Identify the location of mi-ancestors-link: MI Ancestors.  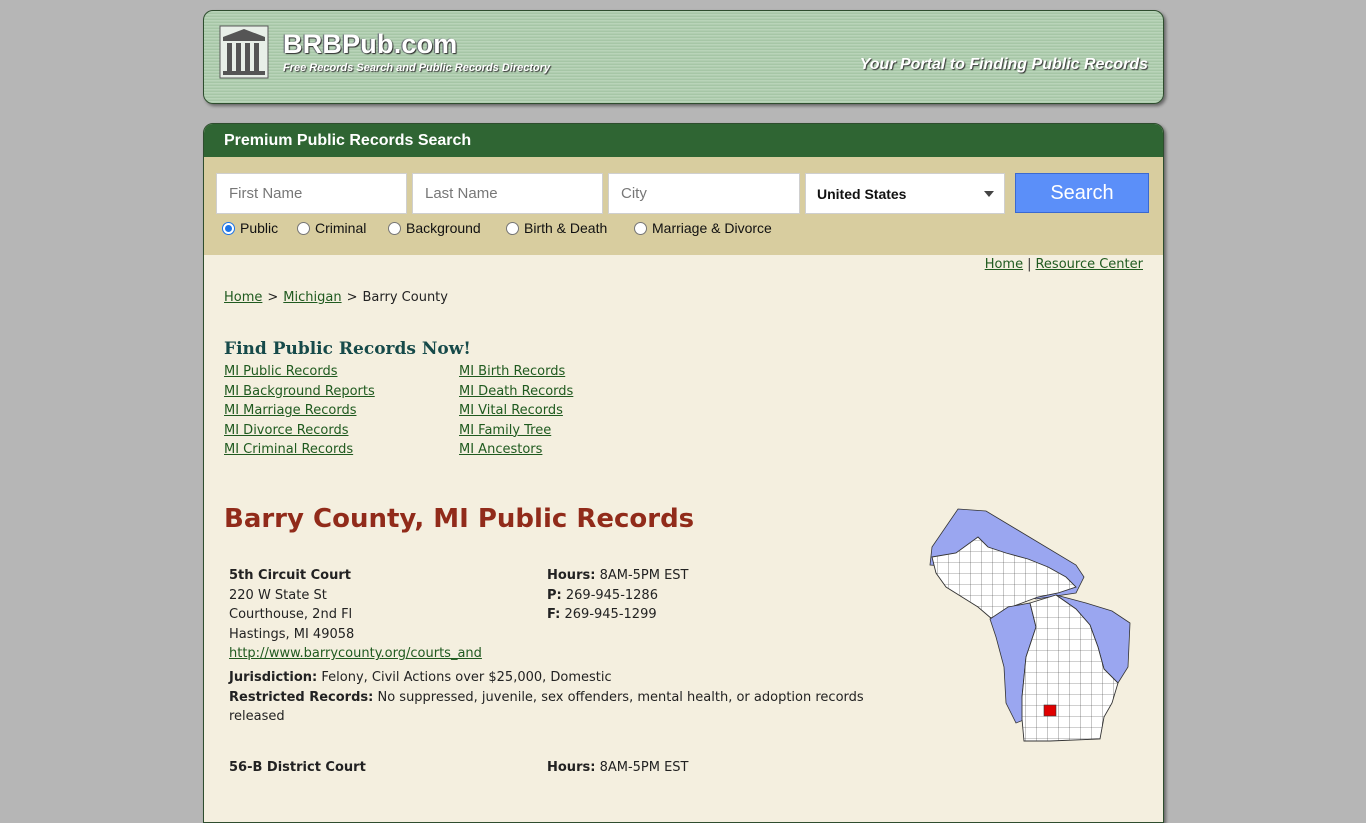
(500, 449).